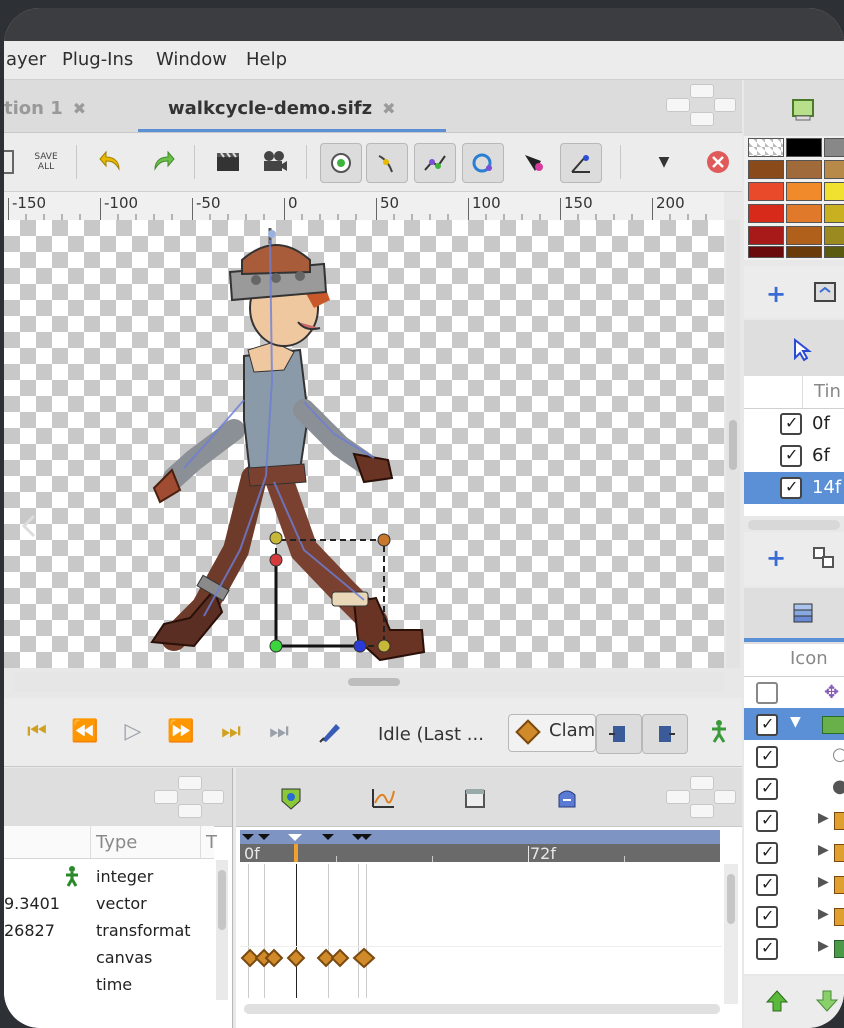 This screenshot has width=844, height=1028. What do you see at coordinates (776, 294) in the screenshot?
I see `add-icon: +` at bounding box center [776, 294].